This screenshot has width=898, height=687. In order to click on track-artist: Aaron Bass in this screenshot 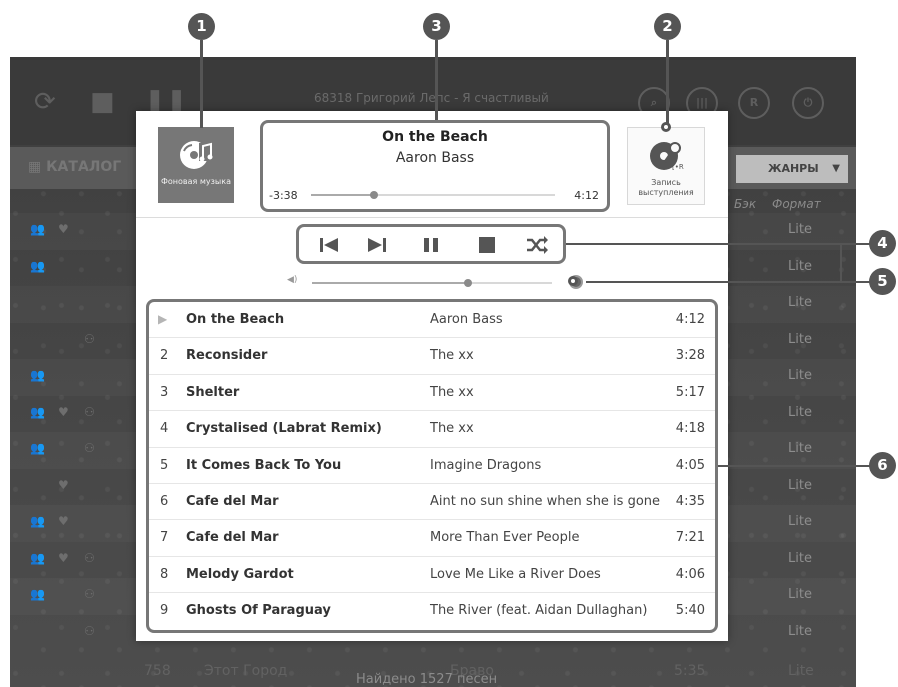, I will do `click(466, 319)`.